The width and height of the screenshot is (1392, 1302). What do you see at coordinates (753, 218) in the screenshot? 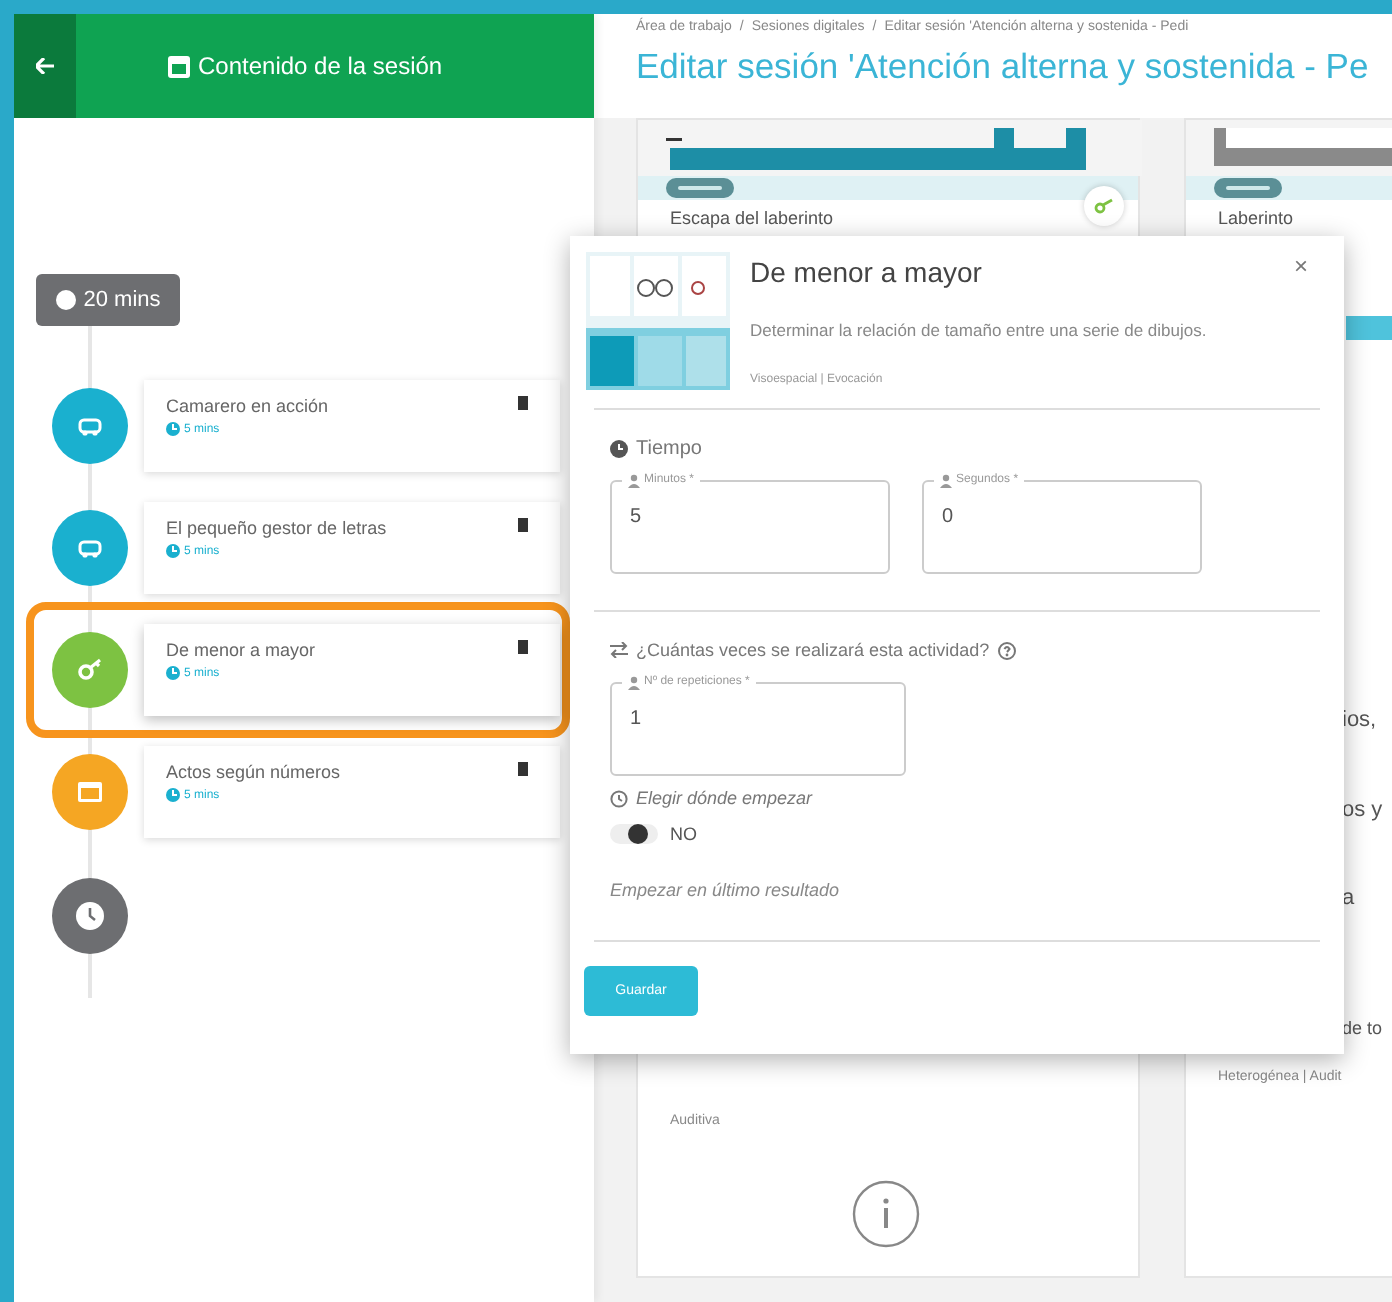
I see `tile-title: Escapa del laberinto` at bounding box center [753, 218].